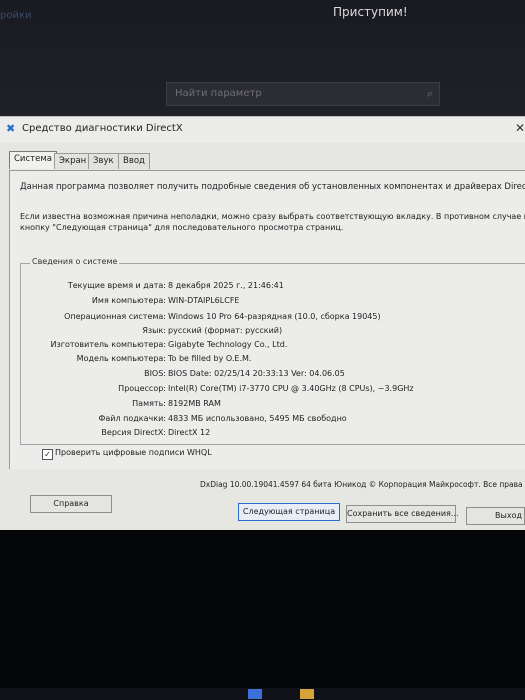  I want to click on taskbar-app-icon, so click(255, 694).